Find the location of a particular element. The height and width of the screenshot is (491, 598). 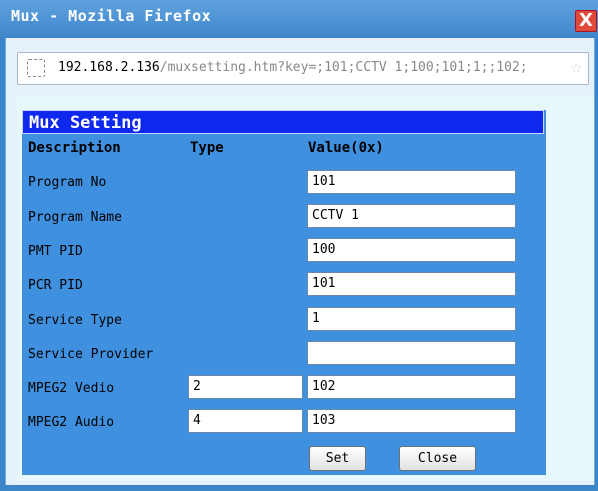

value-mpeg2-audio: 103 is located at coordinates (411, 421).